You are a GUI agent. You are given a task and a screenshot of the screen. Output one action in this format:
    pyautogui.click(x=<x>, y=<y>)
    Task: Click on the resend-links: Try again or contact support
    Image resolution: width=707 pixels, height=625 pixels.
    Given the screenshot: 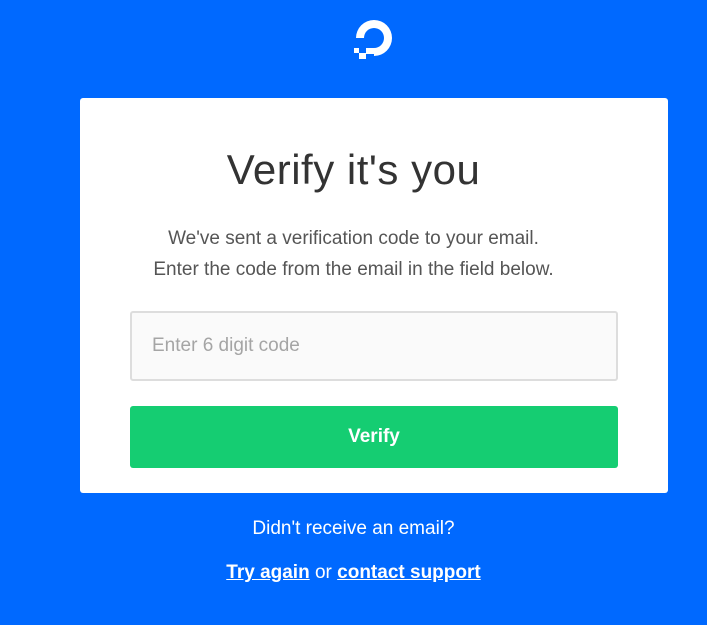 What is the action you would take?
    pyautogui.click(x=353, y=573)
    